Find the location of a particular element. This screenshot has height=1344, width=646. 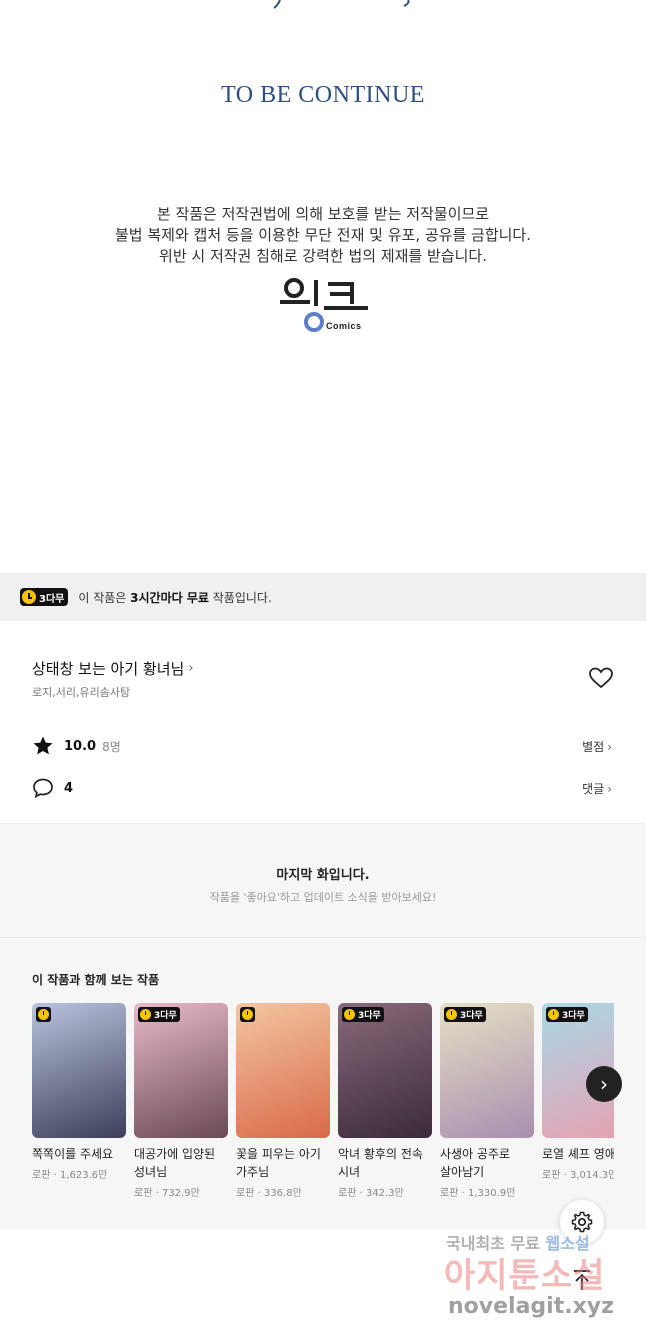

to-be-continued-text: TO BE CONTINUE is located at coordinates (323, 95).